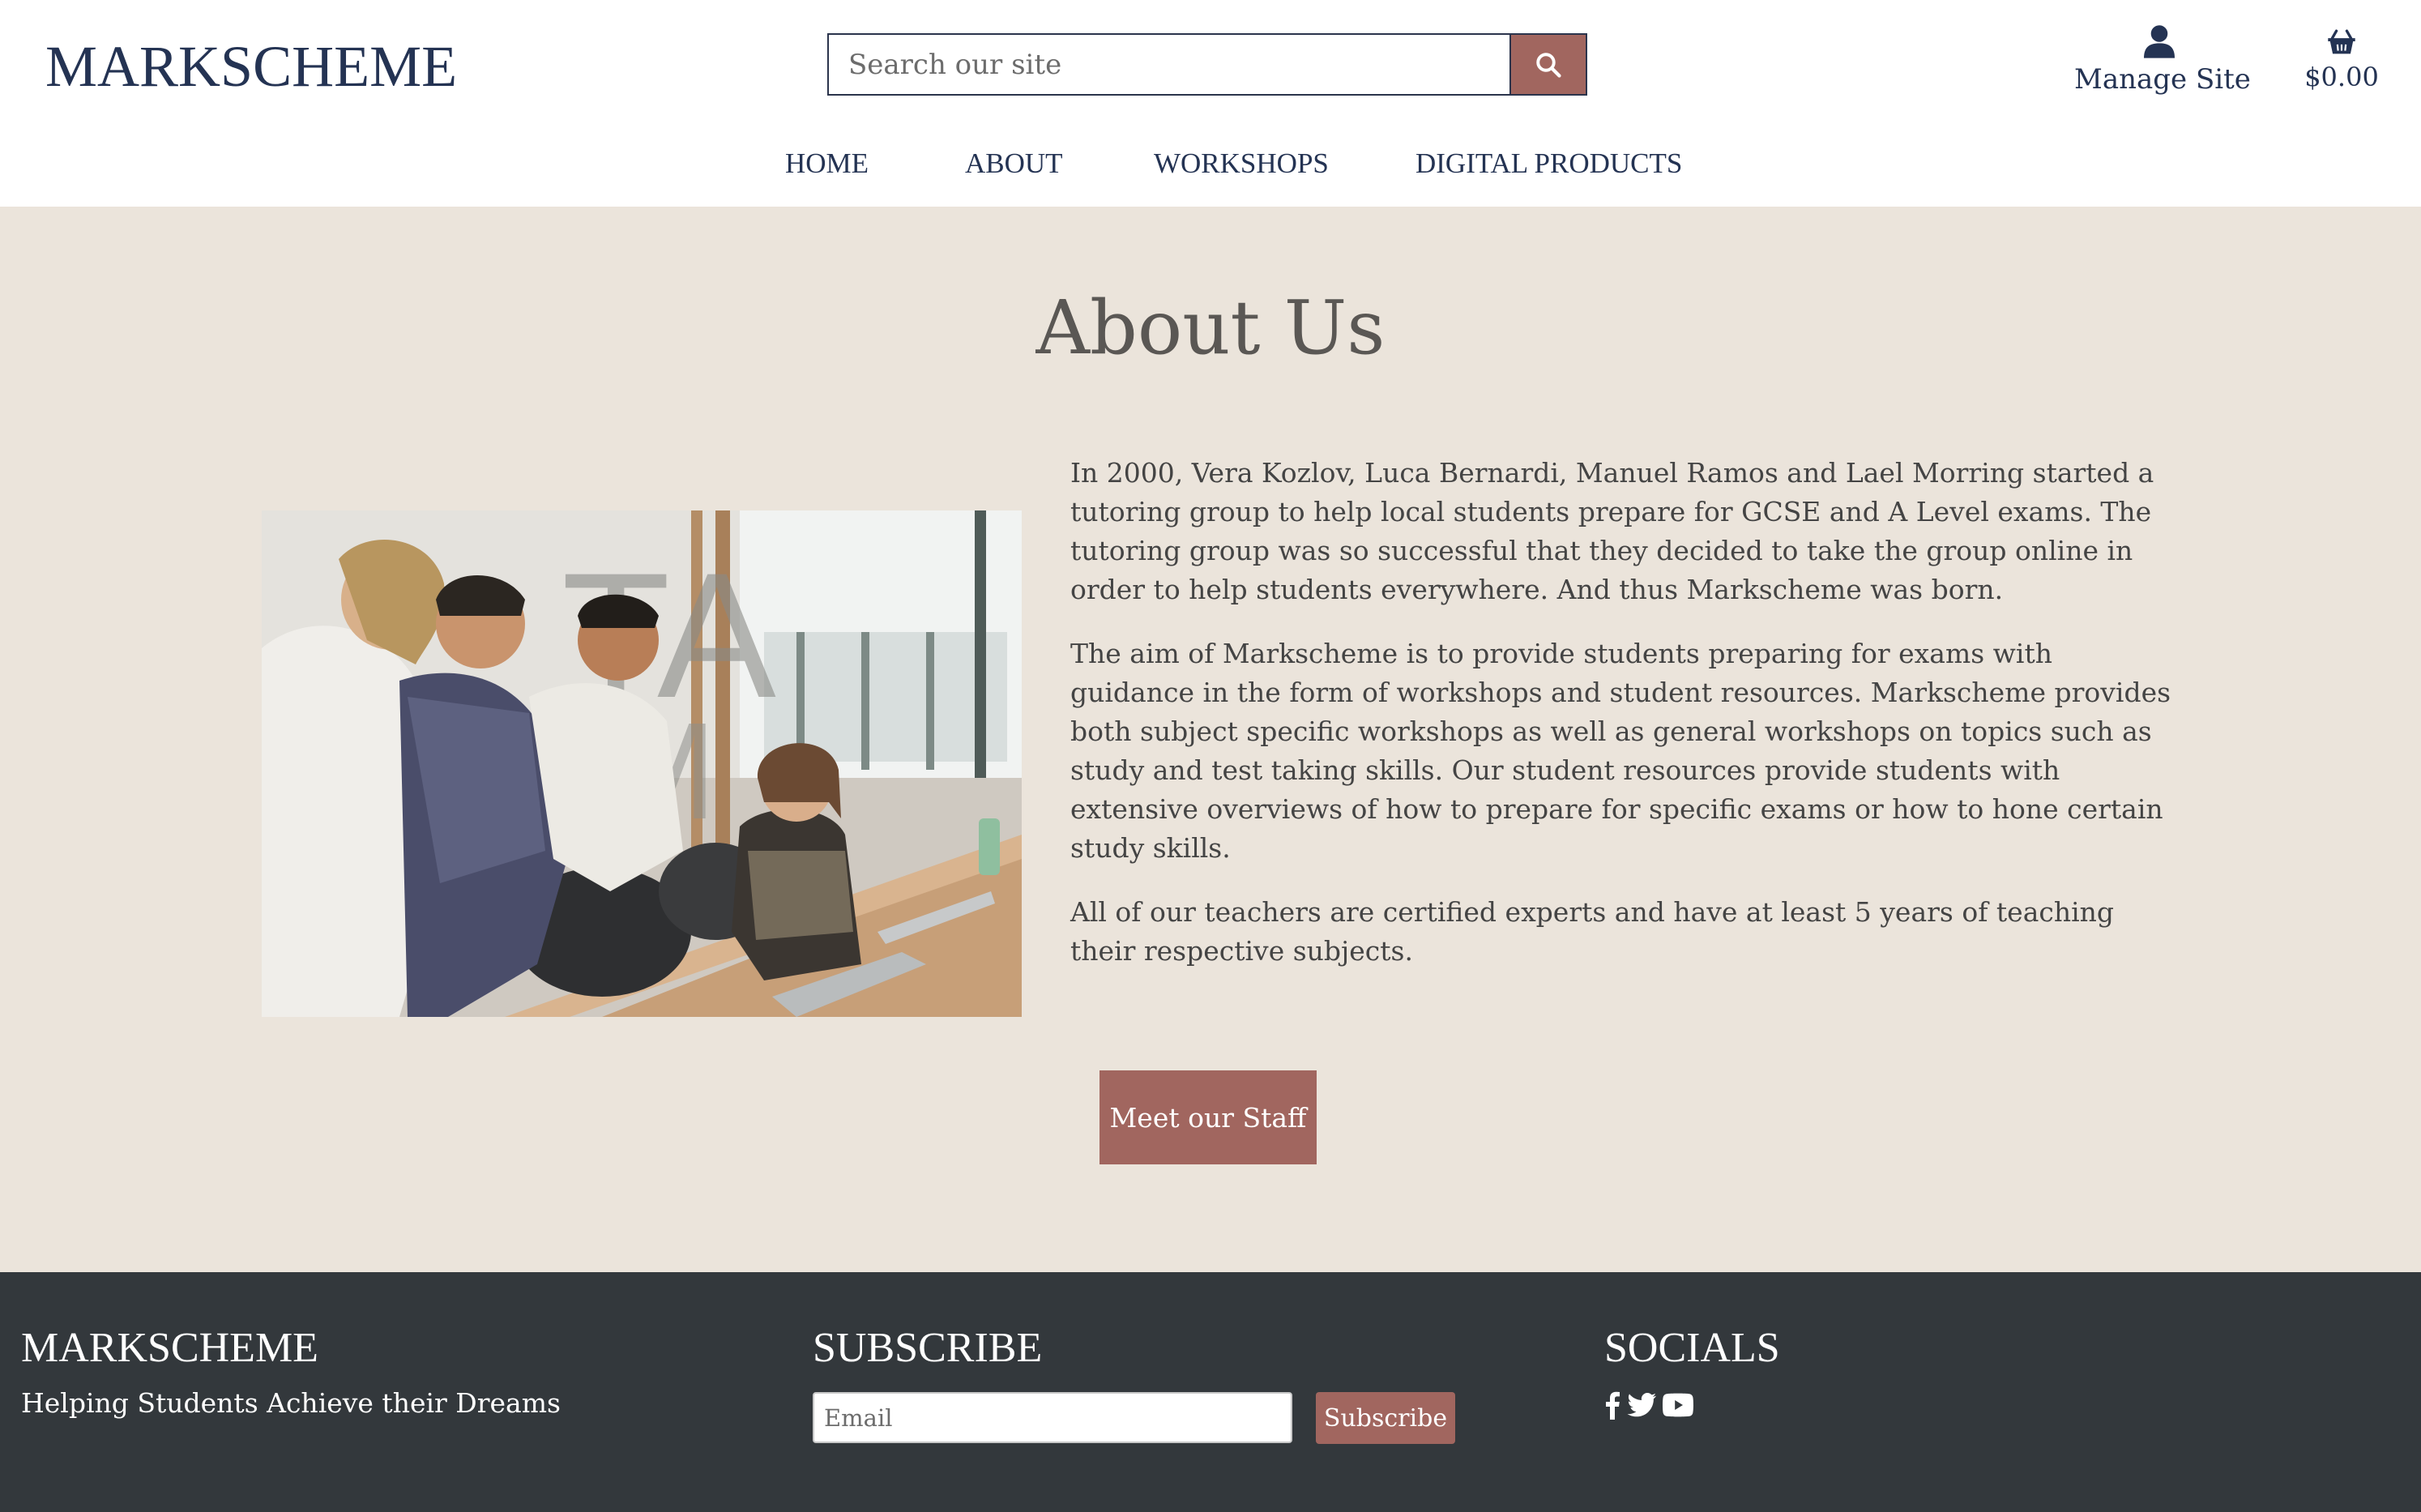 This screenshot has width=2421, height=1512. What do you see at coordinates (1052, 1417) in the screenshot?
I see `email-field` at bounding box center [1052, 1417].